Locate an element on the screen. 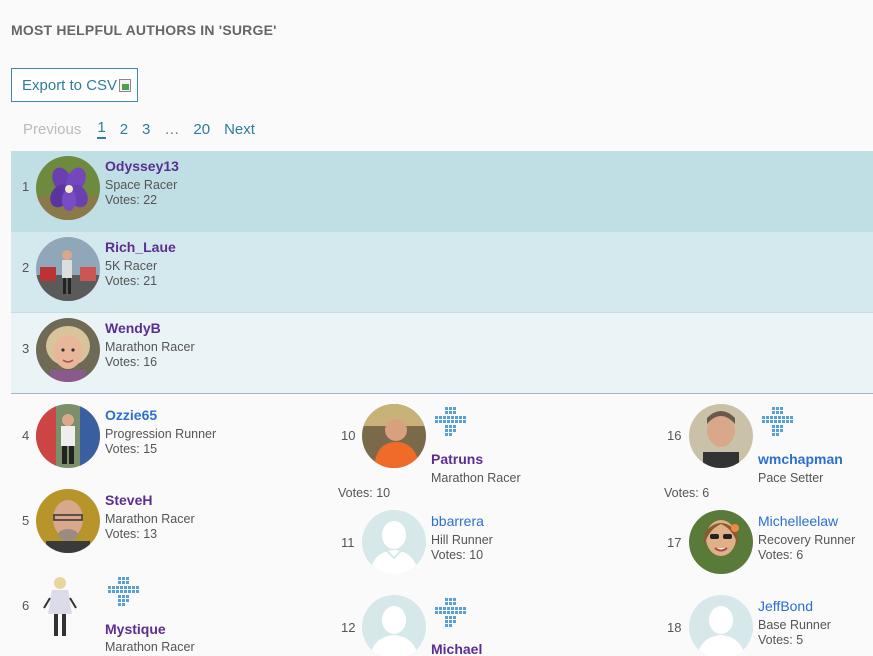 The height and width of the screenshot is (656, 873). author-name-link: Odyssey13 is located at coordinates (142, 166).